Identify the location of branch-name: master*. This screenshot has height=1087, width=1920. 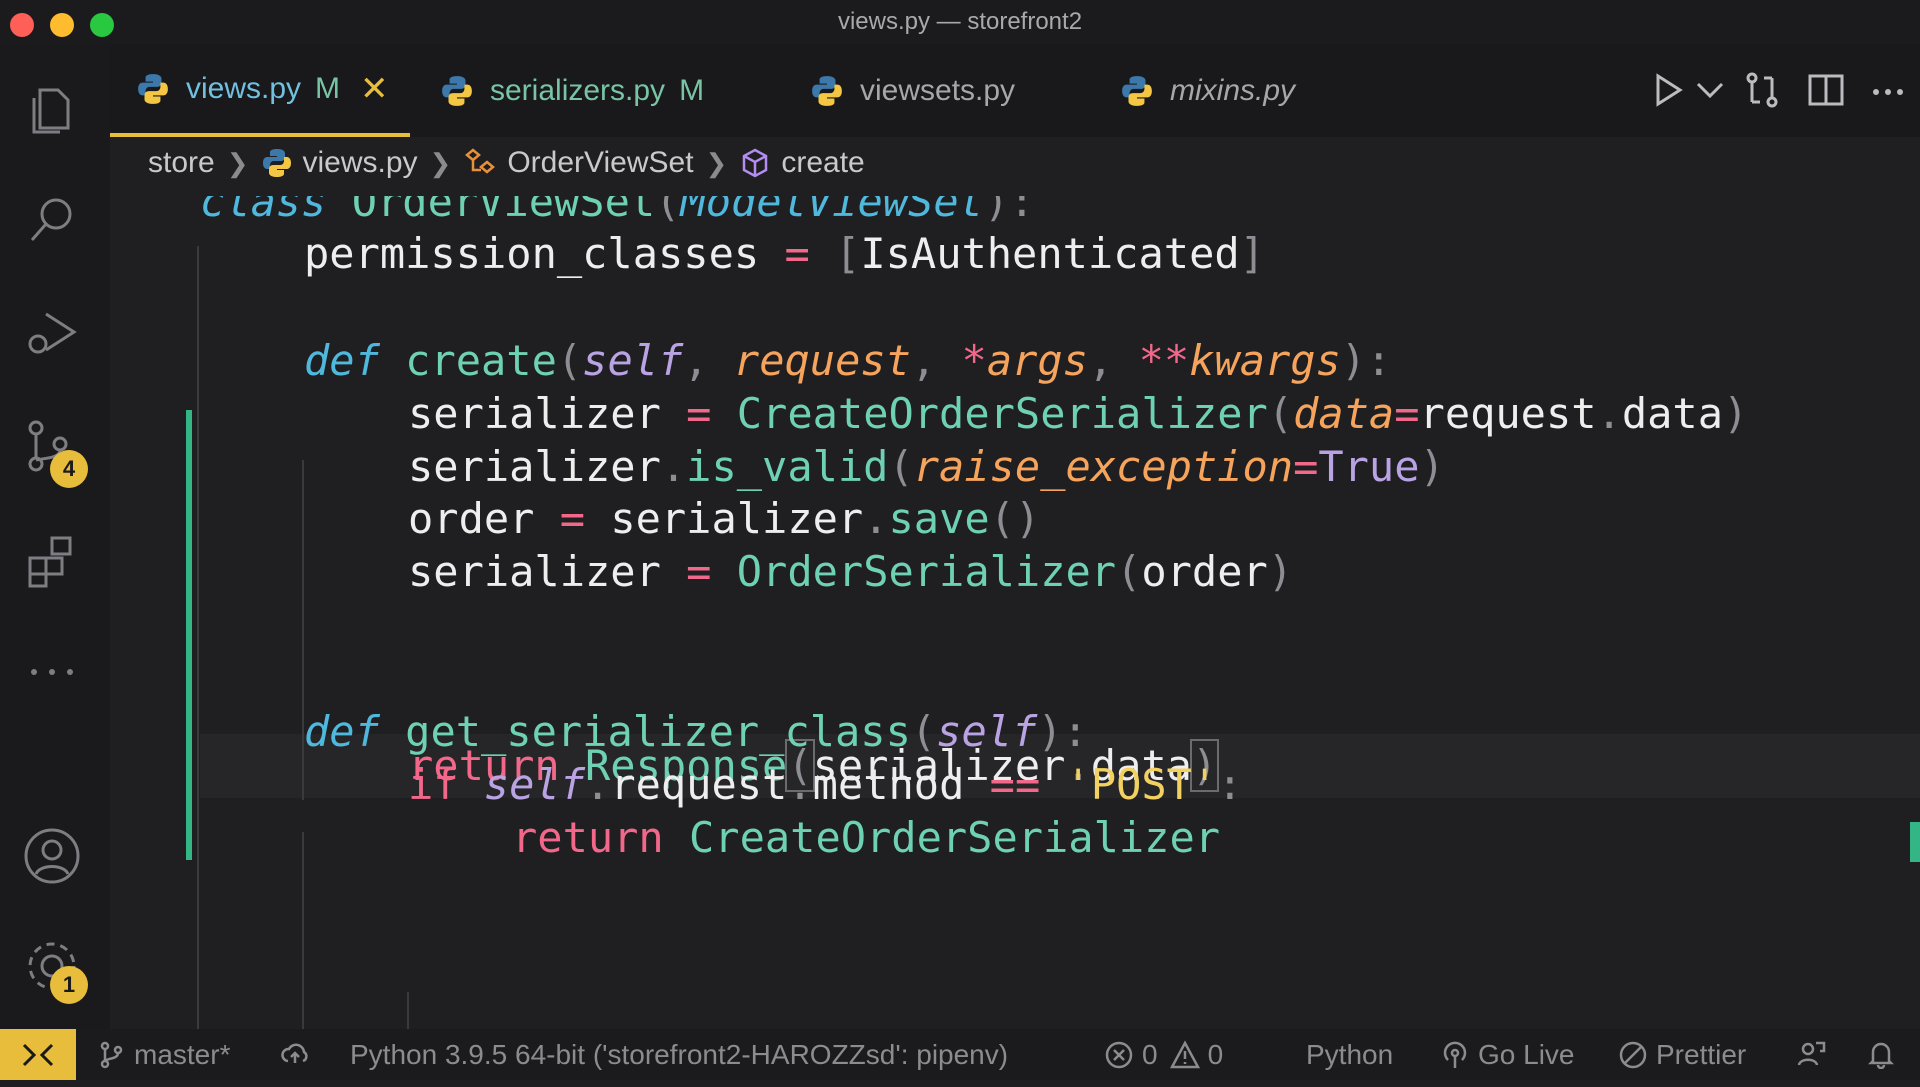
(182, 1054).